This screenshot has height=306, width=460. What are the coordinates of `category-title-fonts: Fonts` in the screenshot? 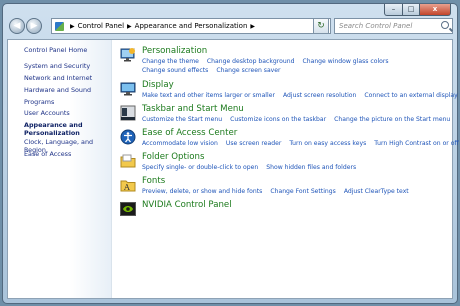 It's located at (153, 181).